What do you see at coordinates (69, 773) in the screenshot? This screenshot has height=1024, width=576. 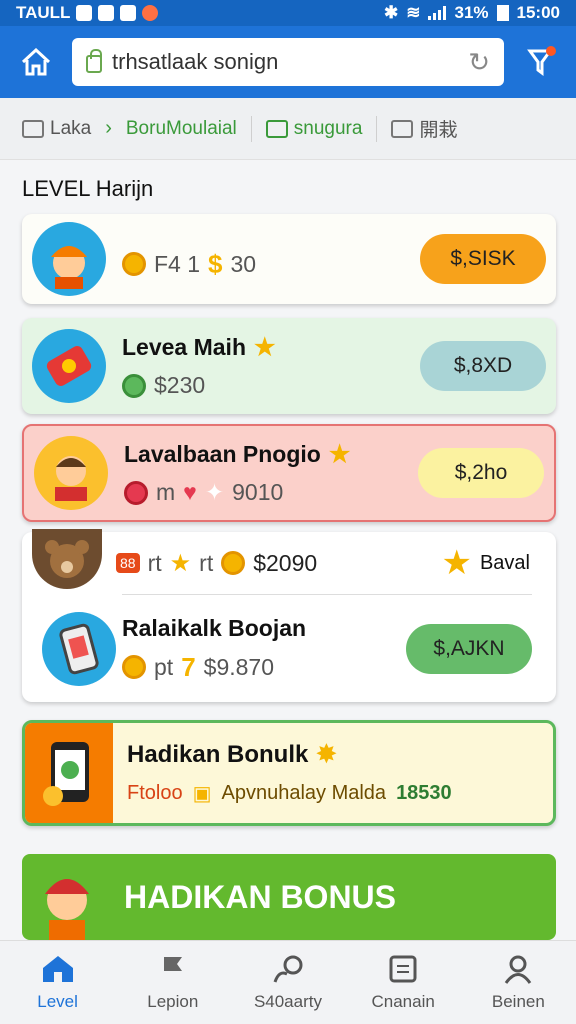 I see `phone-illustration` at bounding box center [69, 773].